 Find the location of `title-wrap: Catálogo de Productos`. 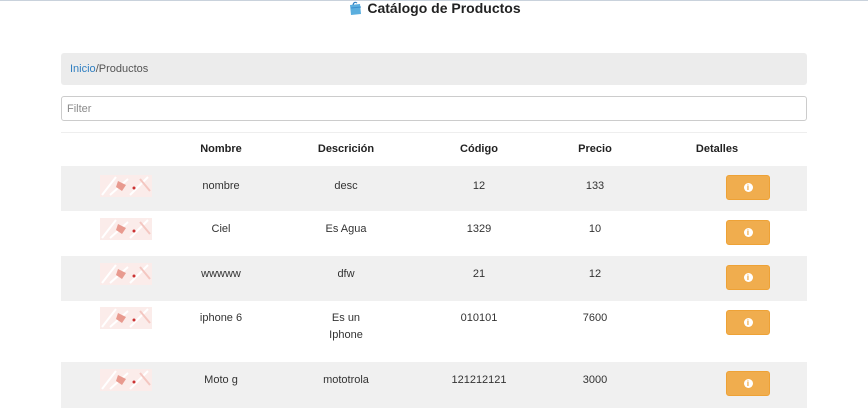

title-wrap: Catálogo de Productos is located at coordinates (434, 8).